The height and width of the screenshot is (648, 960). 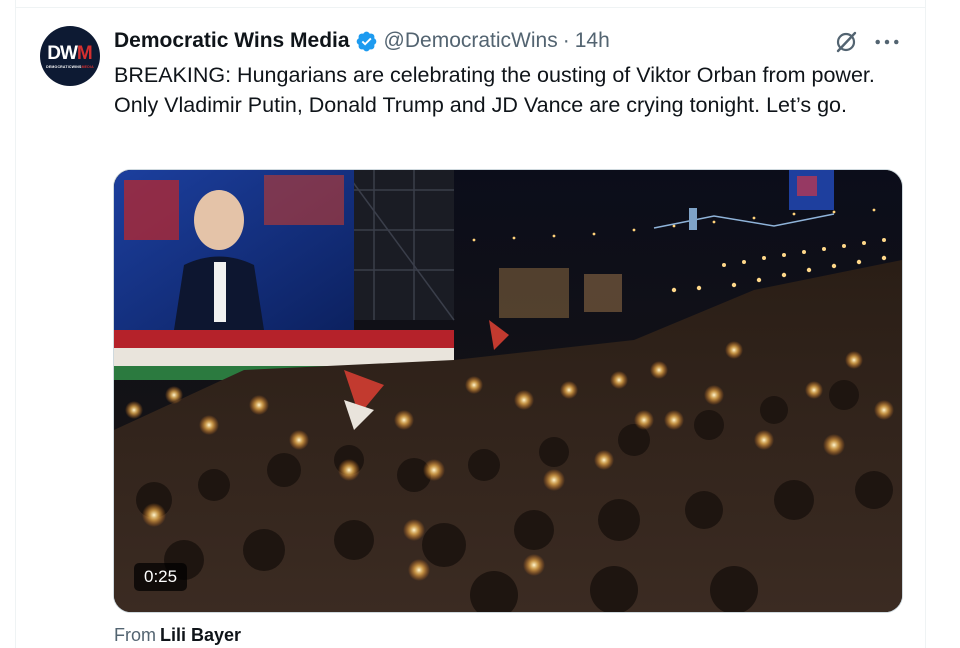 I want to click on timeline-border-right, so click(x=925, y=324).